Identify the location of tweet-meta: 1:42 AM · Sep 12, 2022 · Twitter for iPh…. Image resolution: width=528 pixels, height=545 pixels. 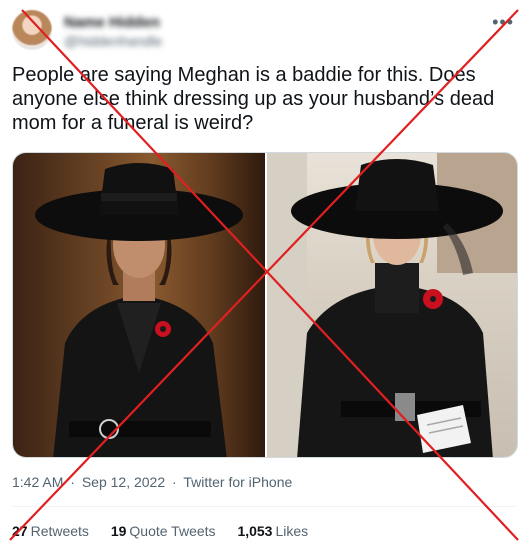
(153, 482).